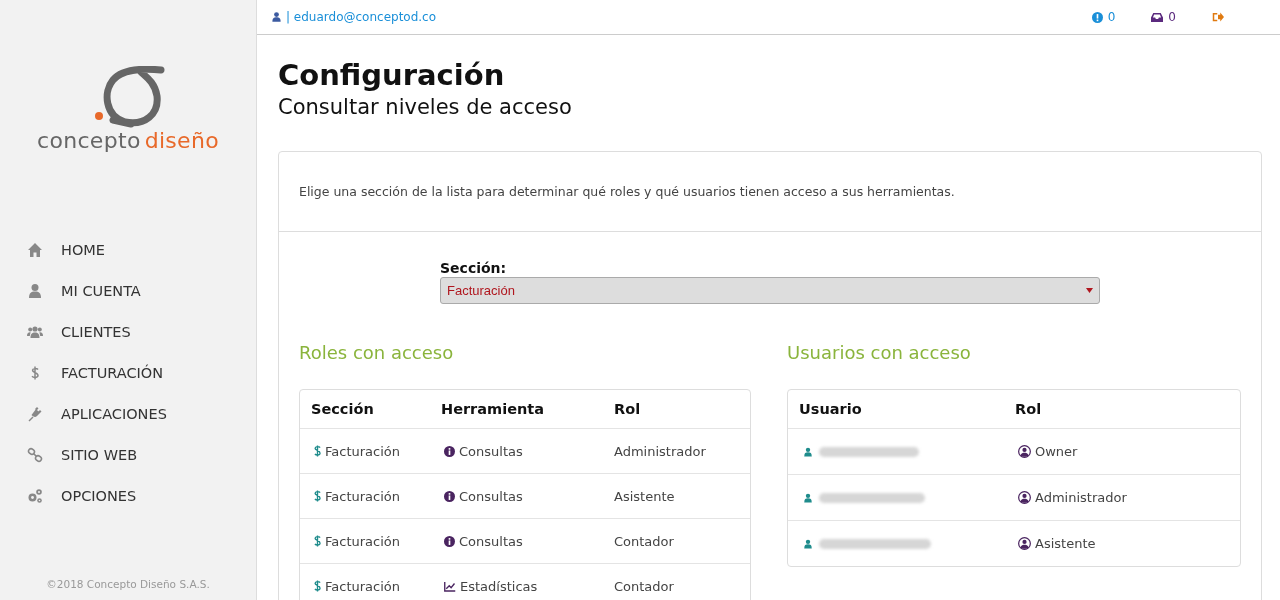  What do you see at coordinates (35, 331) in the screenshot?
I see `users-icon` at bounding box center [35, 331].